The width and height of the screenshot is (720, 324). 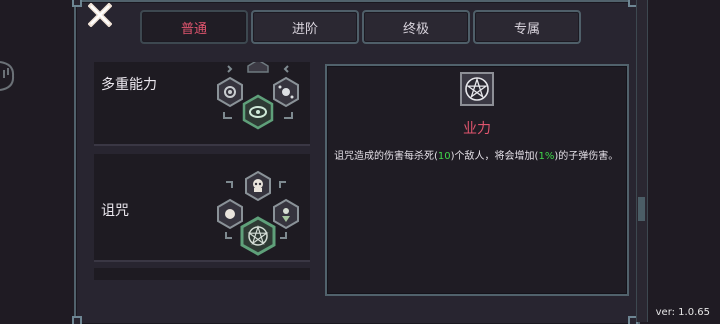 I want to click on tab-advanced: 进阶, so click(x=305, y=27).